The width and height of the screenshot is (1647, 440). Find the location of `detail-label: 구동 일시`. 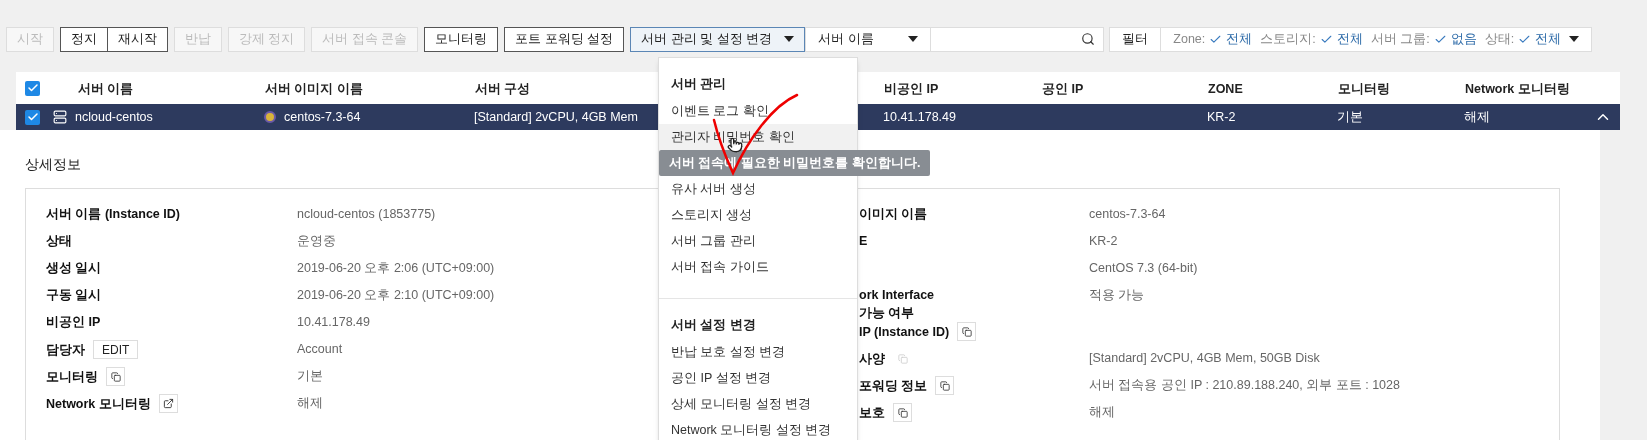

detail-label: 구동 일시 is located at coordinates (74, 295).